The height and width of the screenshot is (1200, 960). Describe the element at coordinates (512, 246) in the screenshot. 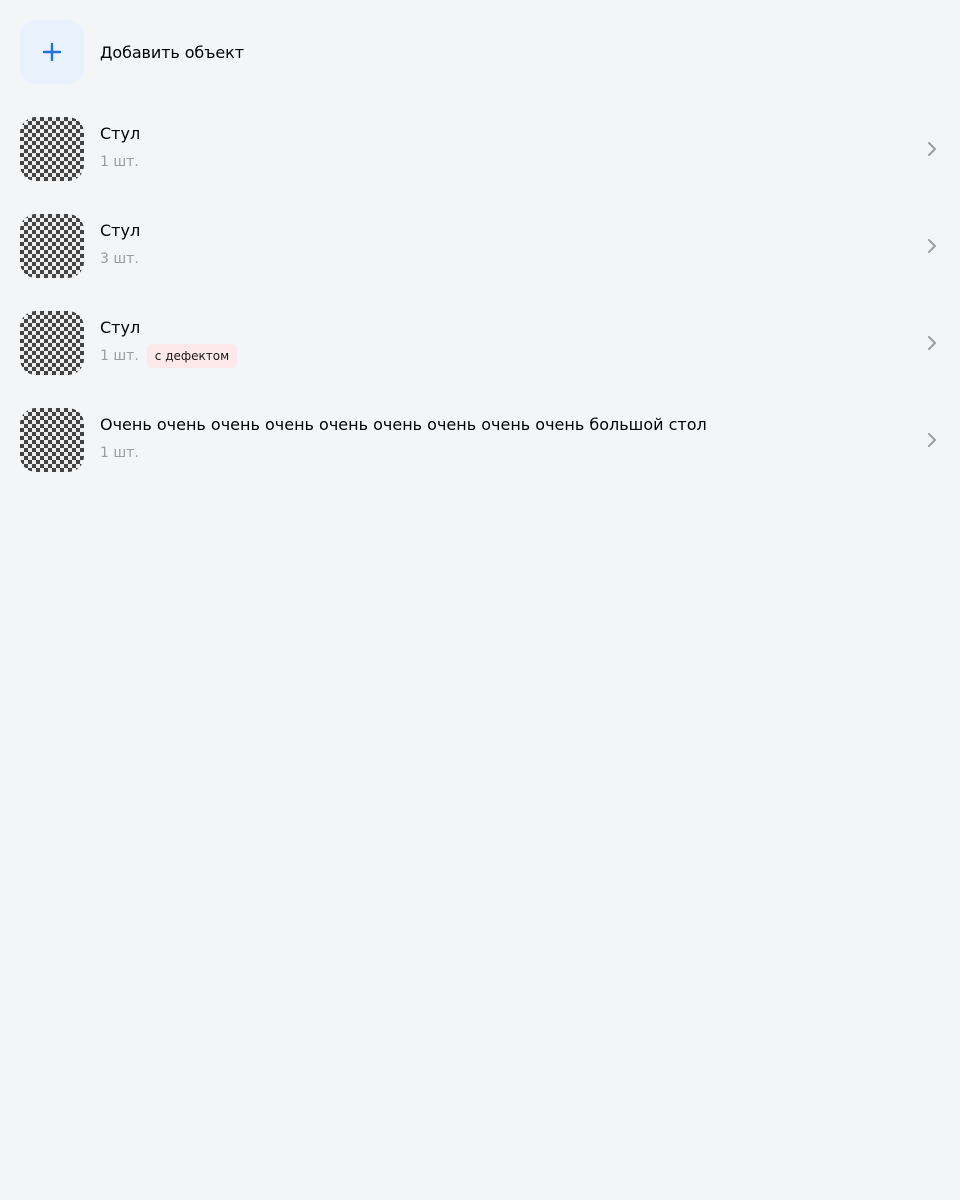

I see `item-text: Стул 3 шт.` at that location.